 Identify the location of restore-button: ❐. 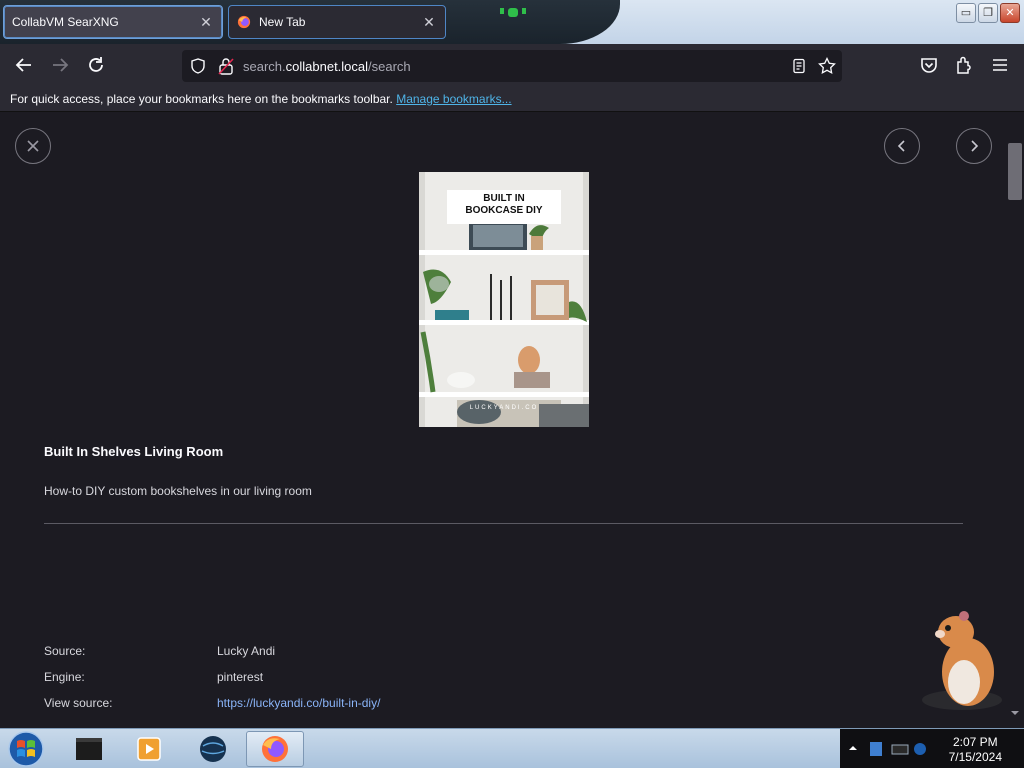
(988, 13).